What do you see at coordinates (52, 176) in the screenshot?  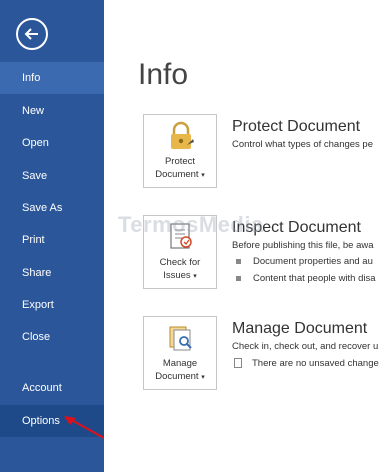 I see `nav-save: Save` at bounding box center [52, 176].